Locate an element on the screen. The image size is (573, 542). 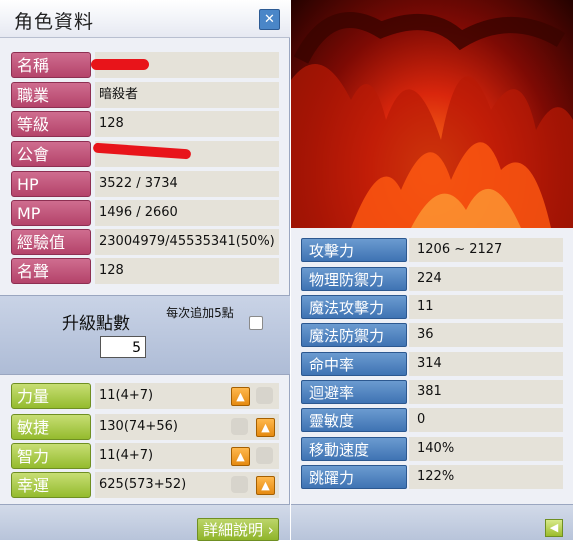
magic-atk-value: 11 is located at coordinates (486, 307).